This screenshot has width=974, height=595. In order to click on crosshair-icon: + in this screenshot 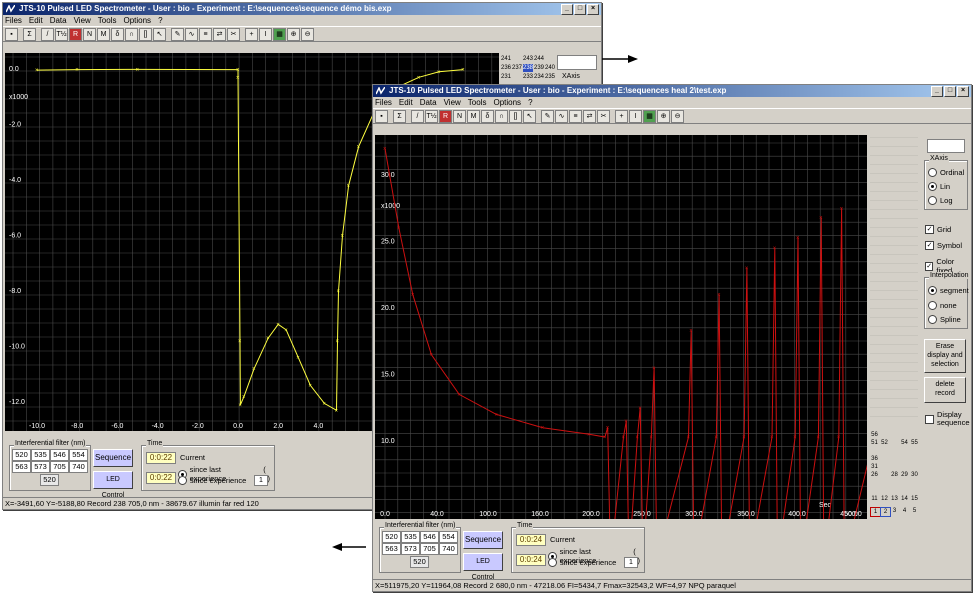, I will do `click(251, 34)`.